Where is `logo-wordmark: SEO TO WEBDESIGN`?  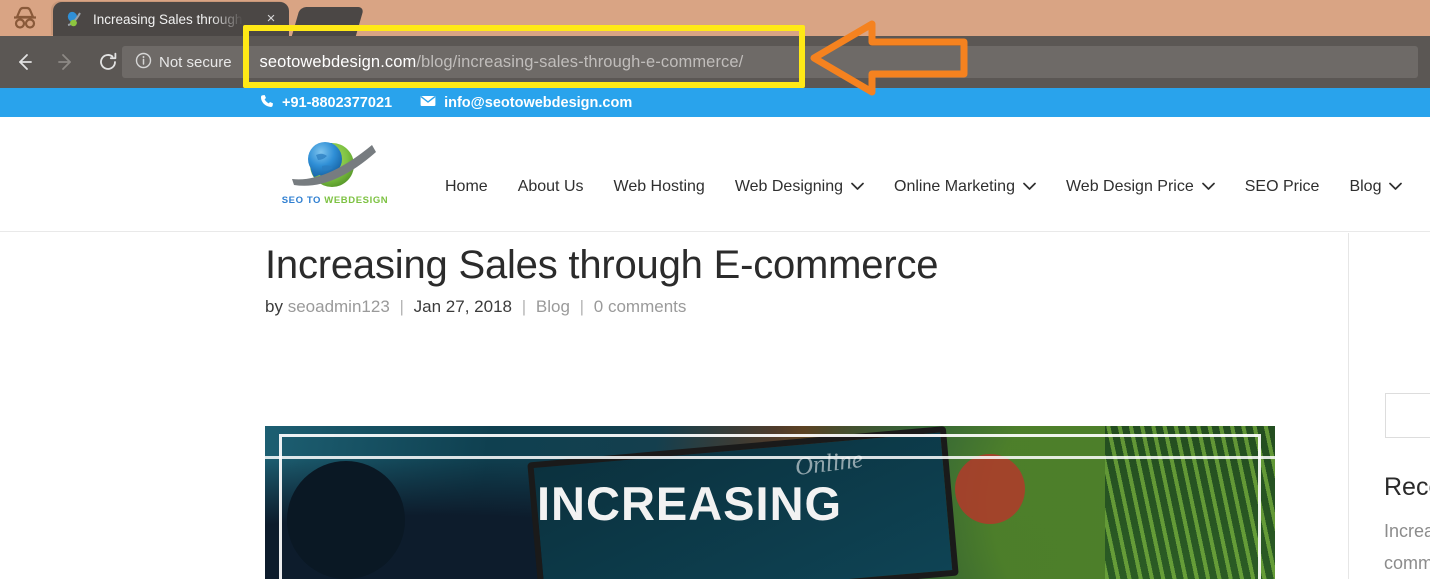 logo-wordmark: SEO TO WEBDESIGN is located at coordinates (335, 200).